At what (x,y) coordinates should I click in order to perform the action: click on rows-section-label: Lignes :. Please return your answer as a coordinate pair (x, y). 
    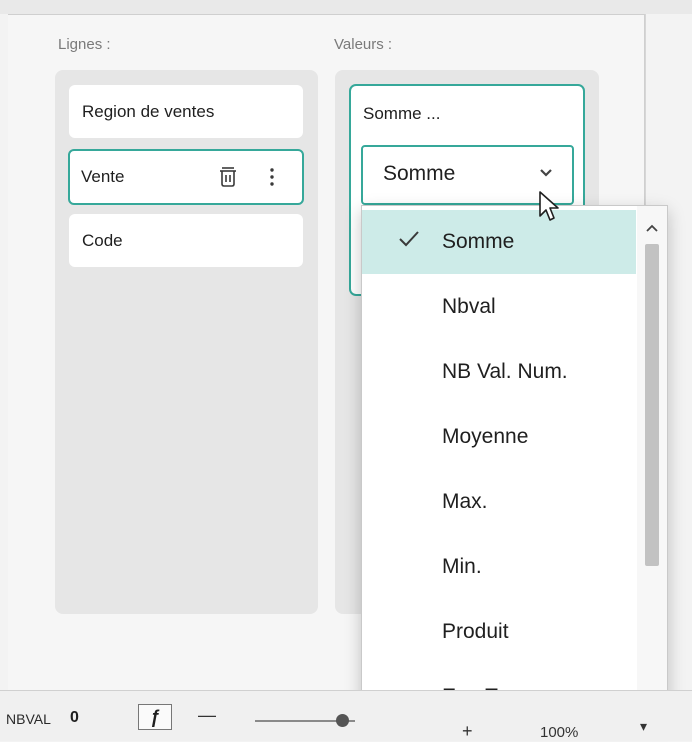
    Looking at the image, I should click on (84, 44).